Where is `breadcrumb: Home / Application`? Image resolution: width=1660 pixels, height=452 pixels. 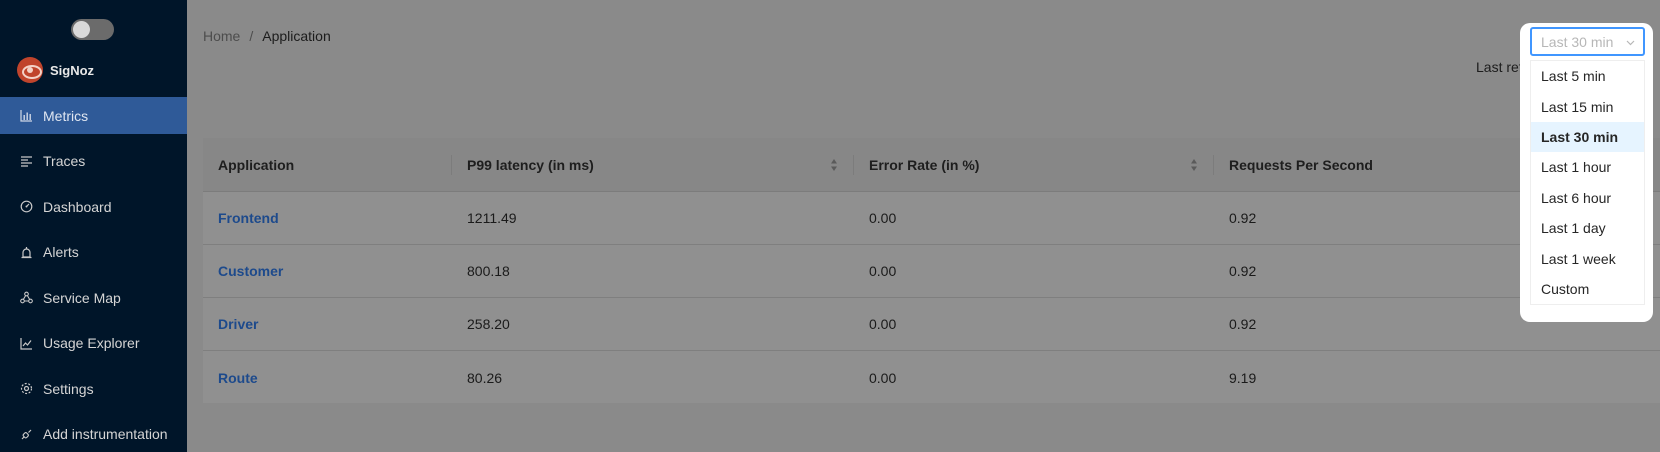
breadcrumb: Home / Application is located at coordinates (267, 36).